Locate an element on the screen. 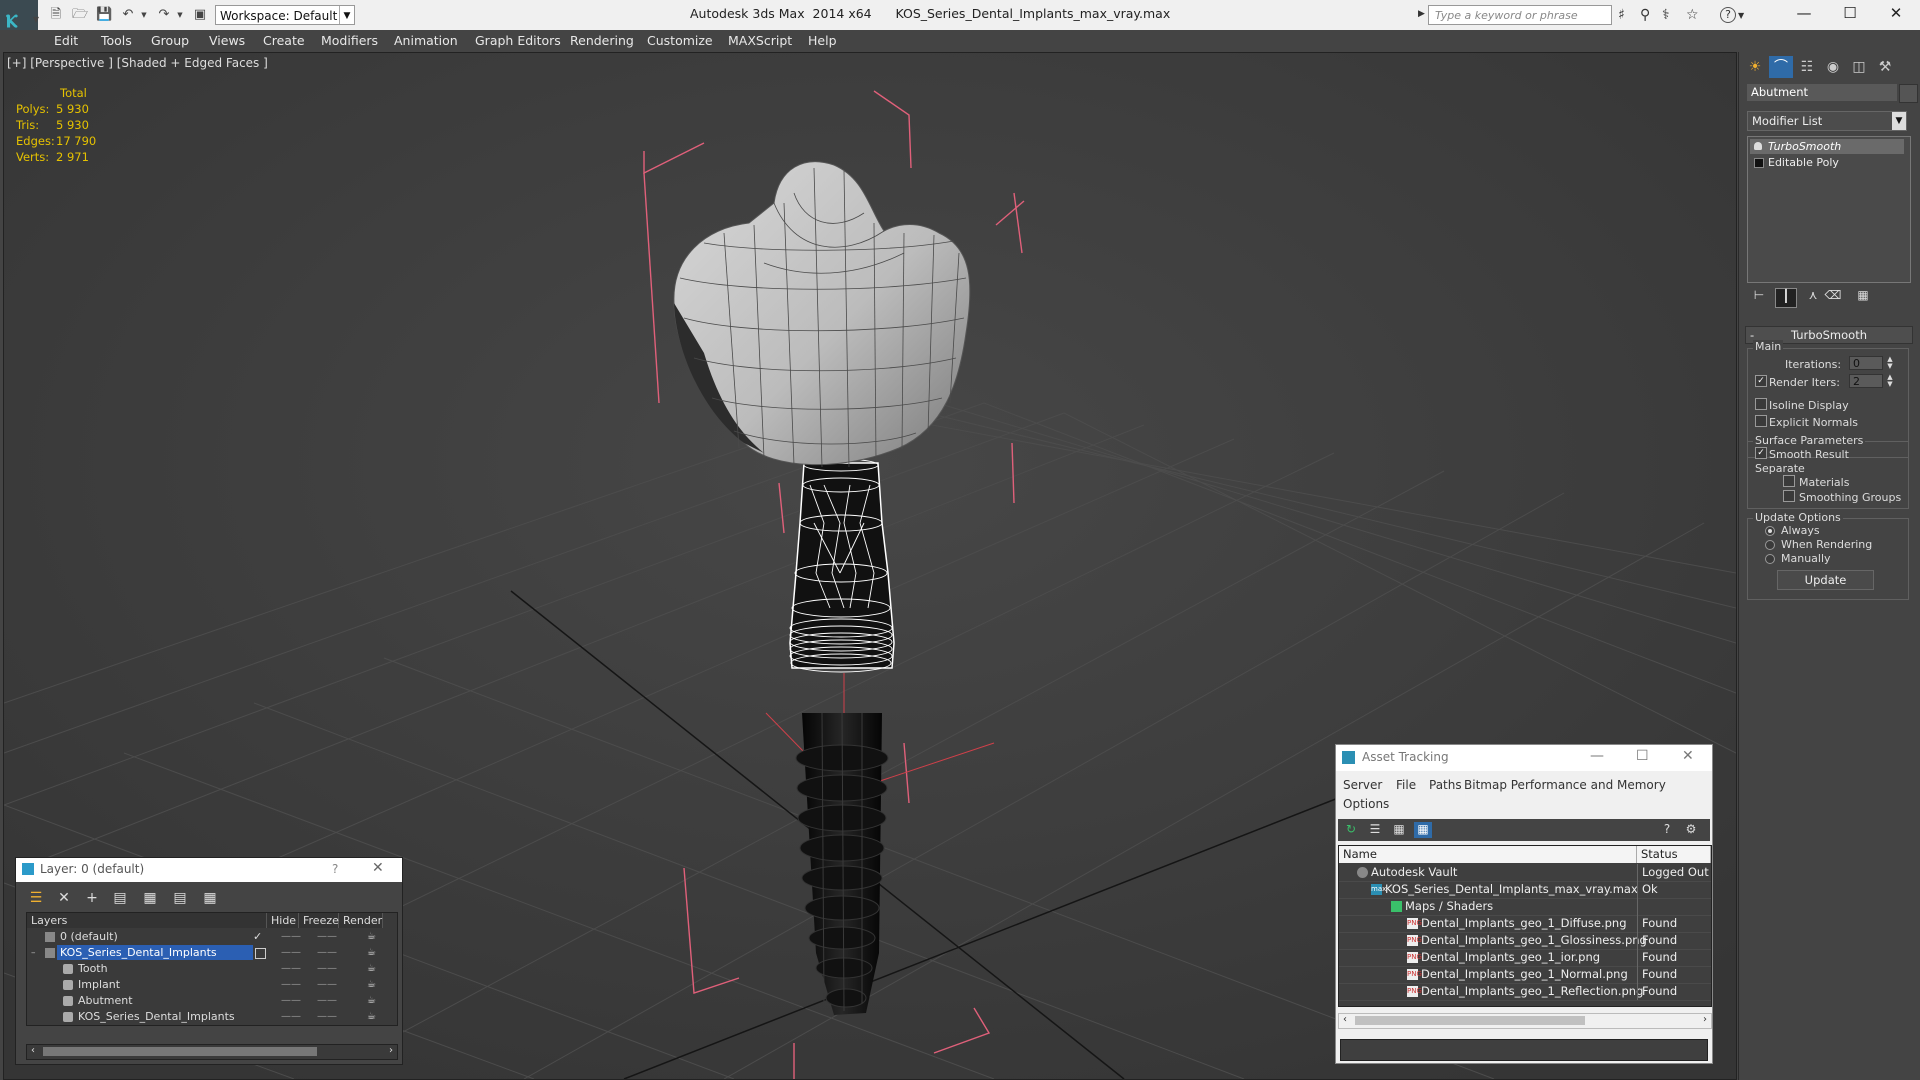 This screenshot has width=1920, height=1080. create-layer-icon: ☰ is located at coordinates (36, 899).